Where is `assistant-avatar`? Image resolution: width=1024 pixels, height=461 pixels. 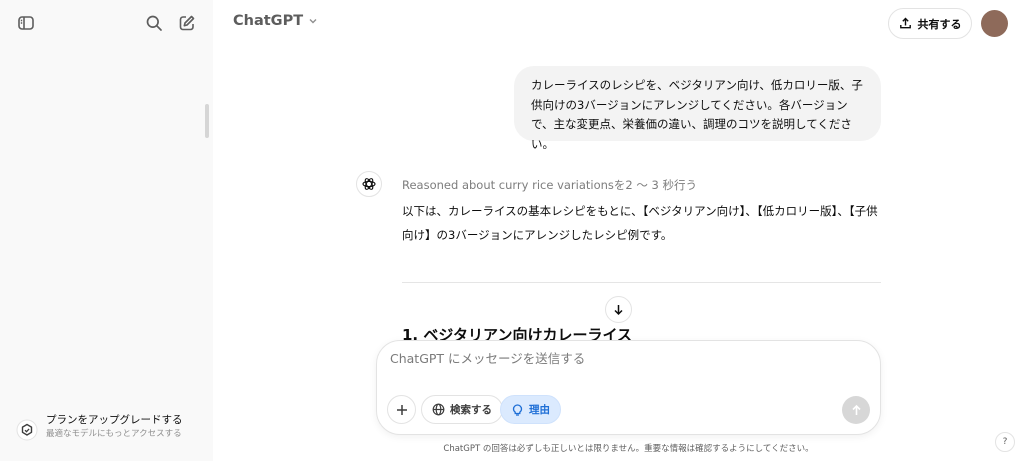 assistant-avatar is located at coordinates (369, 184).